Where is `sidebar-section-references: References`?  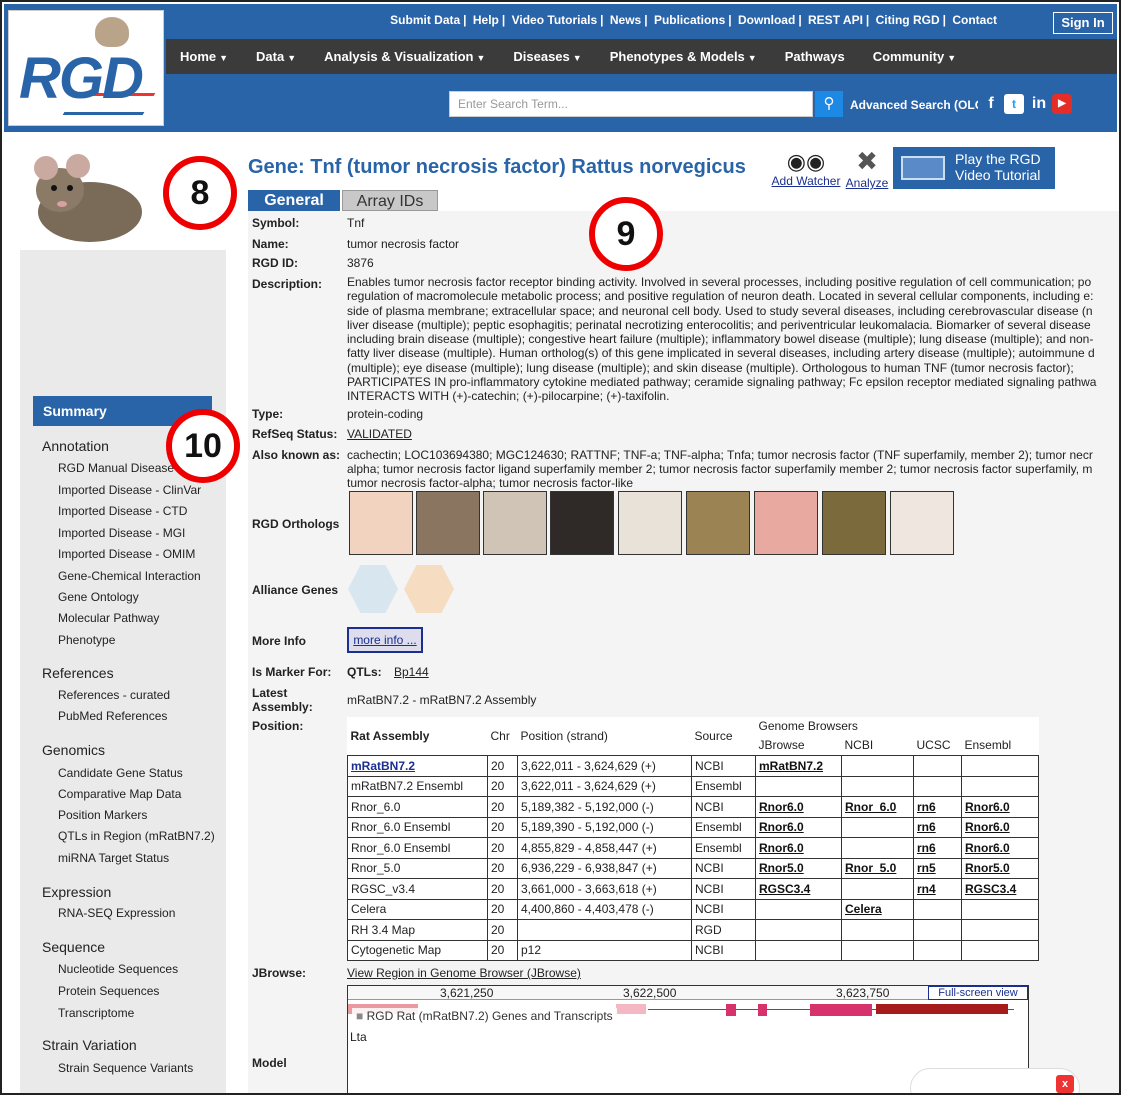 sidebar-section-references: References is located at coordinates (78, 673).